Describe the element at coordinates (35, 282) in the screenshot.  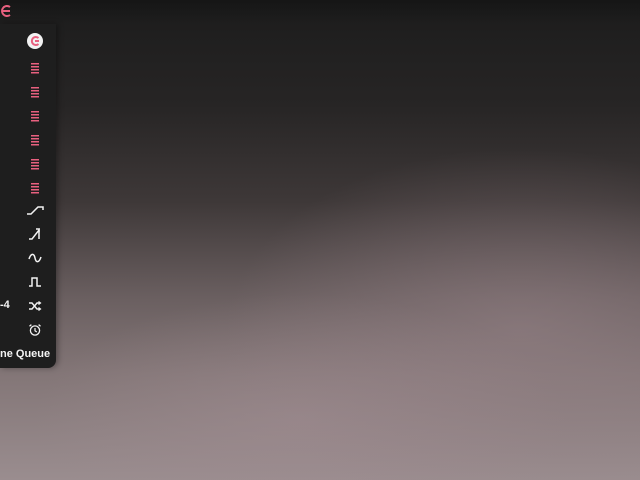
I see `square-wave-icon` at that location.